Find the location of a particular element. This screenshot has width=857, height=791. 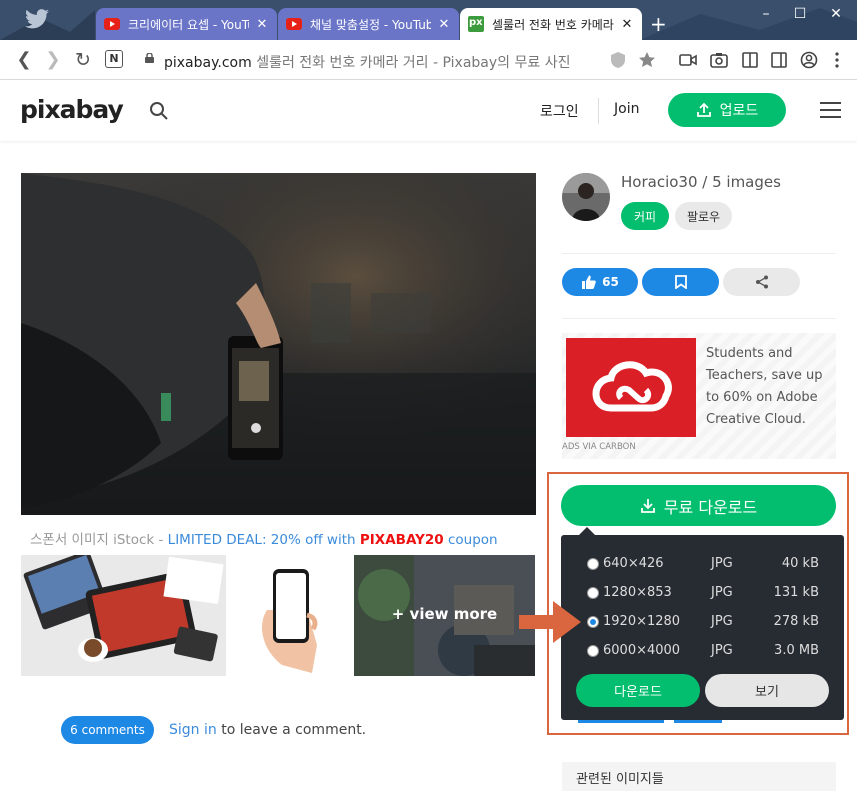

url-page-title: 셀룰러 전화 번호 카메라 거리 - Pixabay의 무료 사진 is located at coordinates (413, 63).